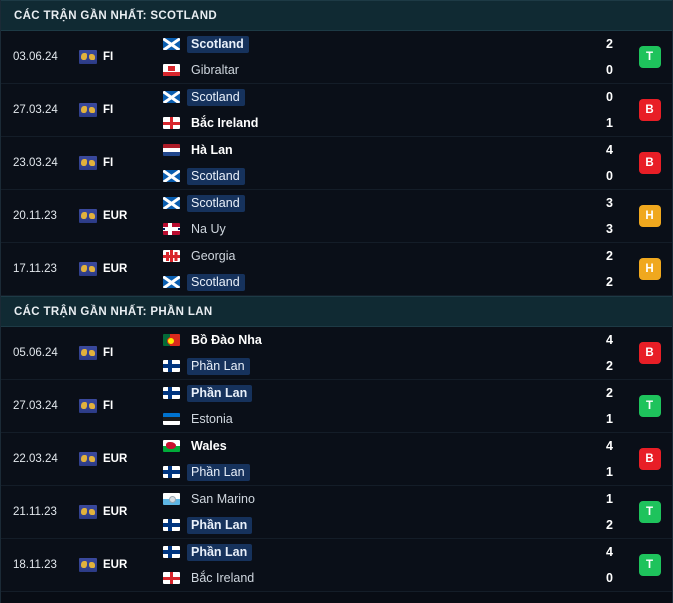  I want to click on result-badge: B, so click(649, 459).